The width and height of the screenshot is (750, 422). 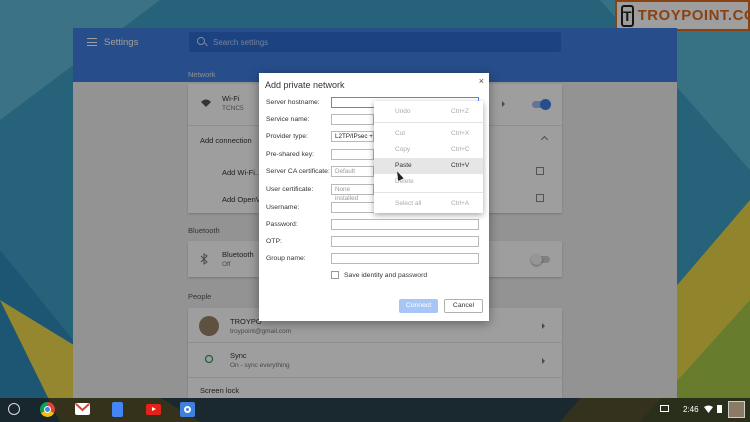 What do you see at coordinates (335, 275) in the screenshot?
I see `save-identity-checkbox` at bounding box center [335, 275].